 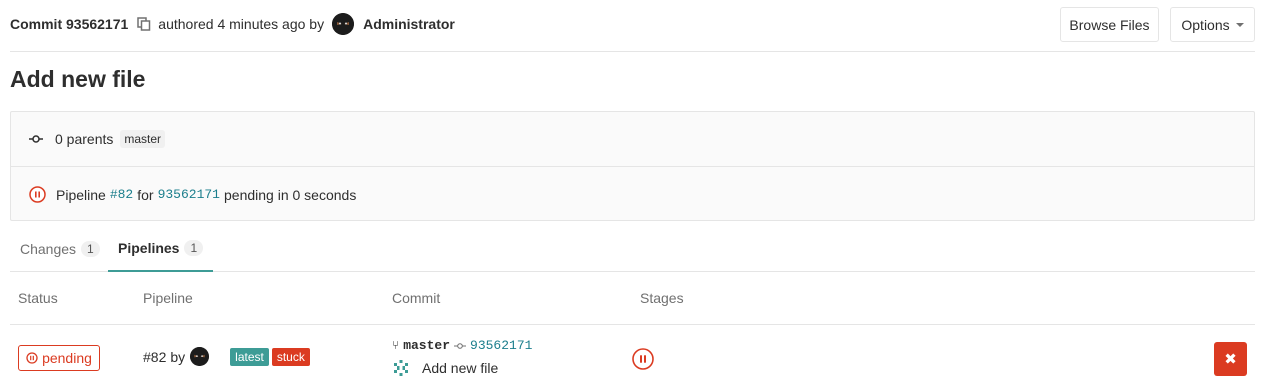 I want to click on header-pipeline: Pipeline, so click(x=168, y=298).